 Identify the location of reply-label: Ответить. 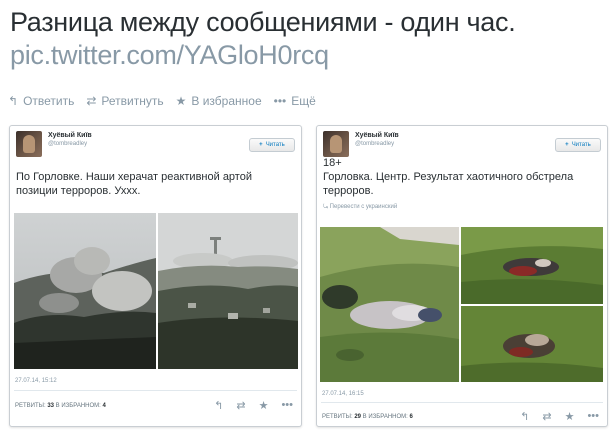
(49, 101).